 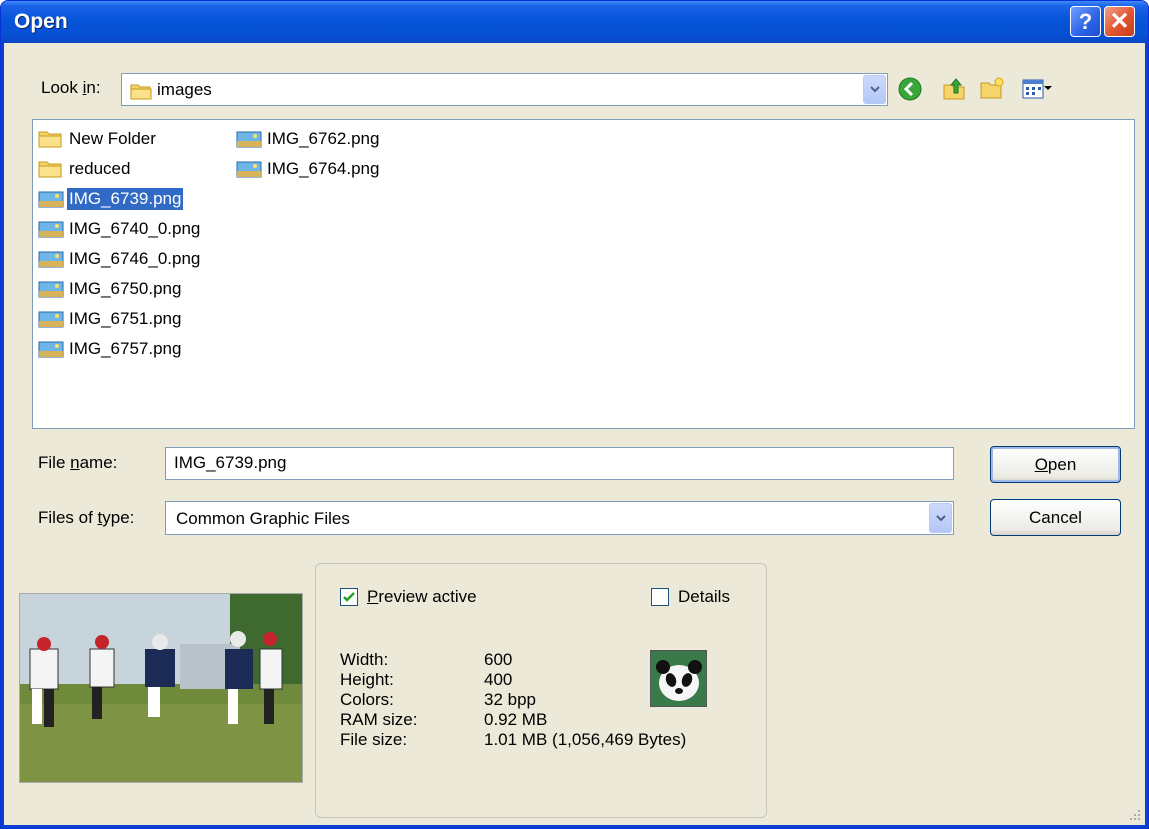 I want to click on list-item-img-6764: IMG_6764.png, so click(x=308, y=169).